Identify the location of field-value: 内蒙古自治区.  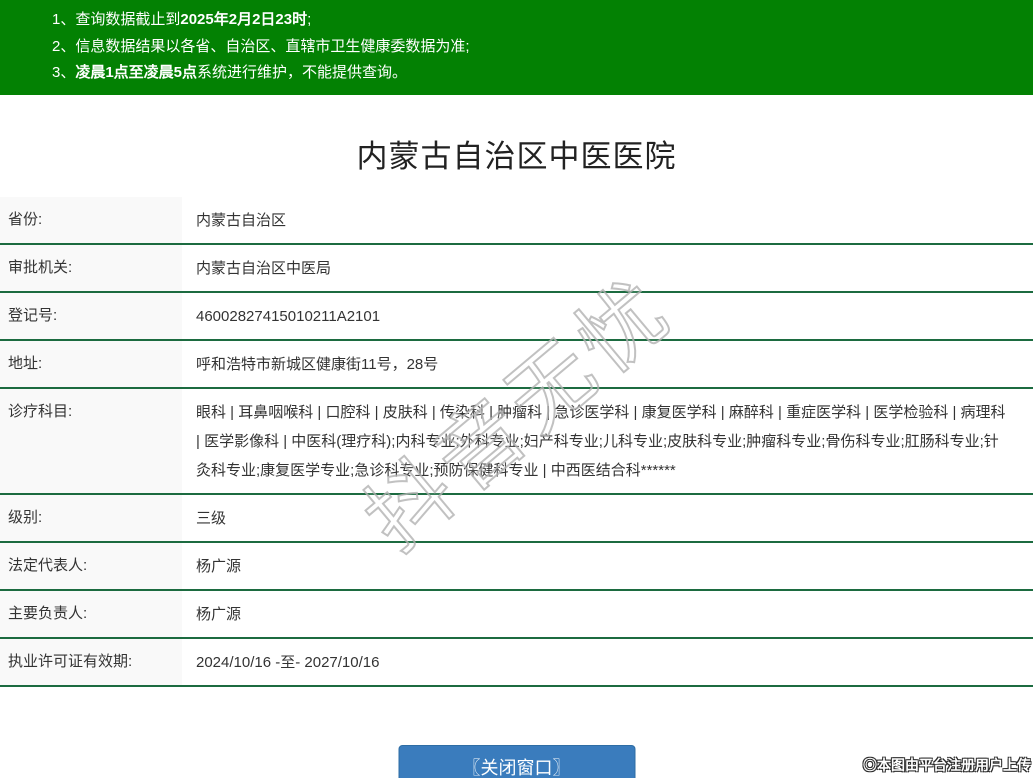
(241, 220).